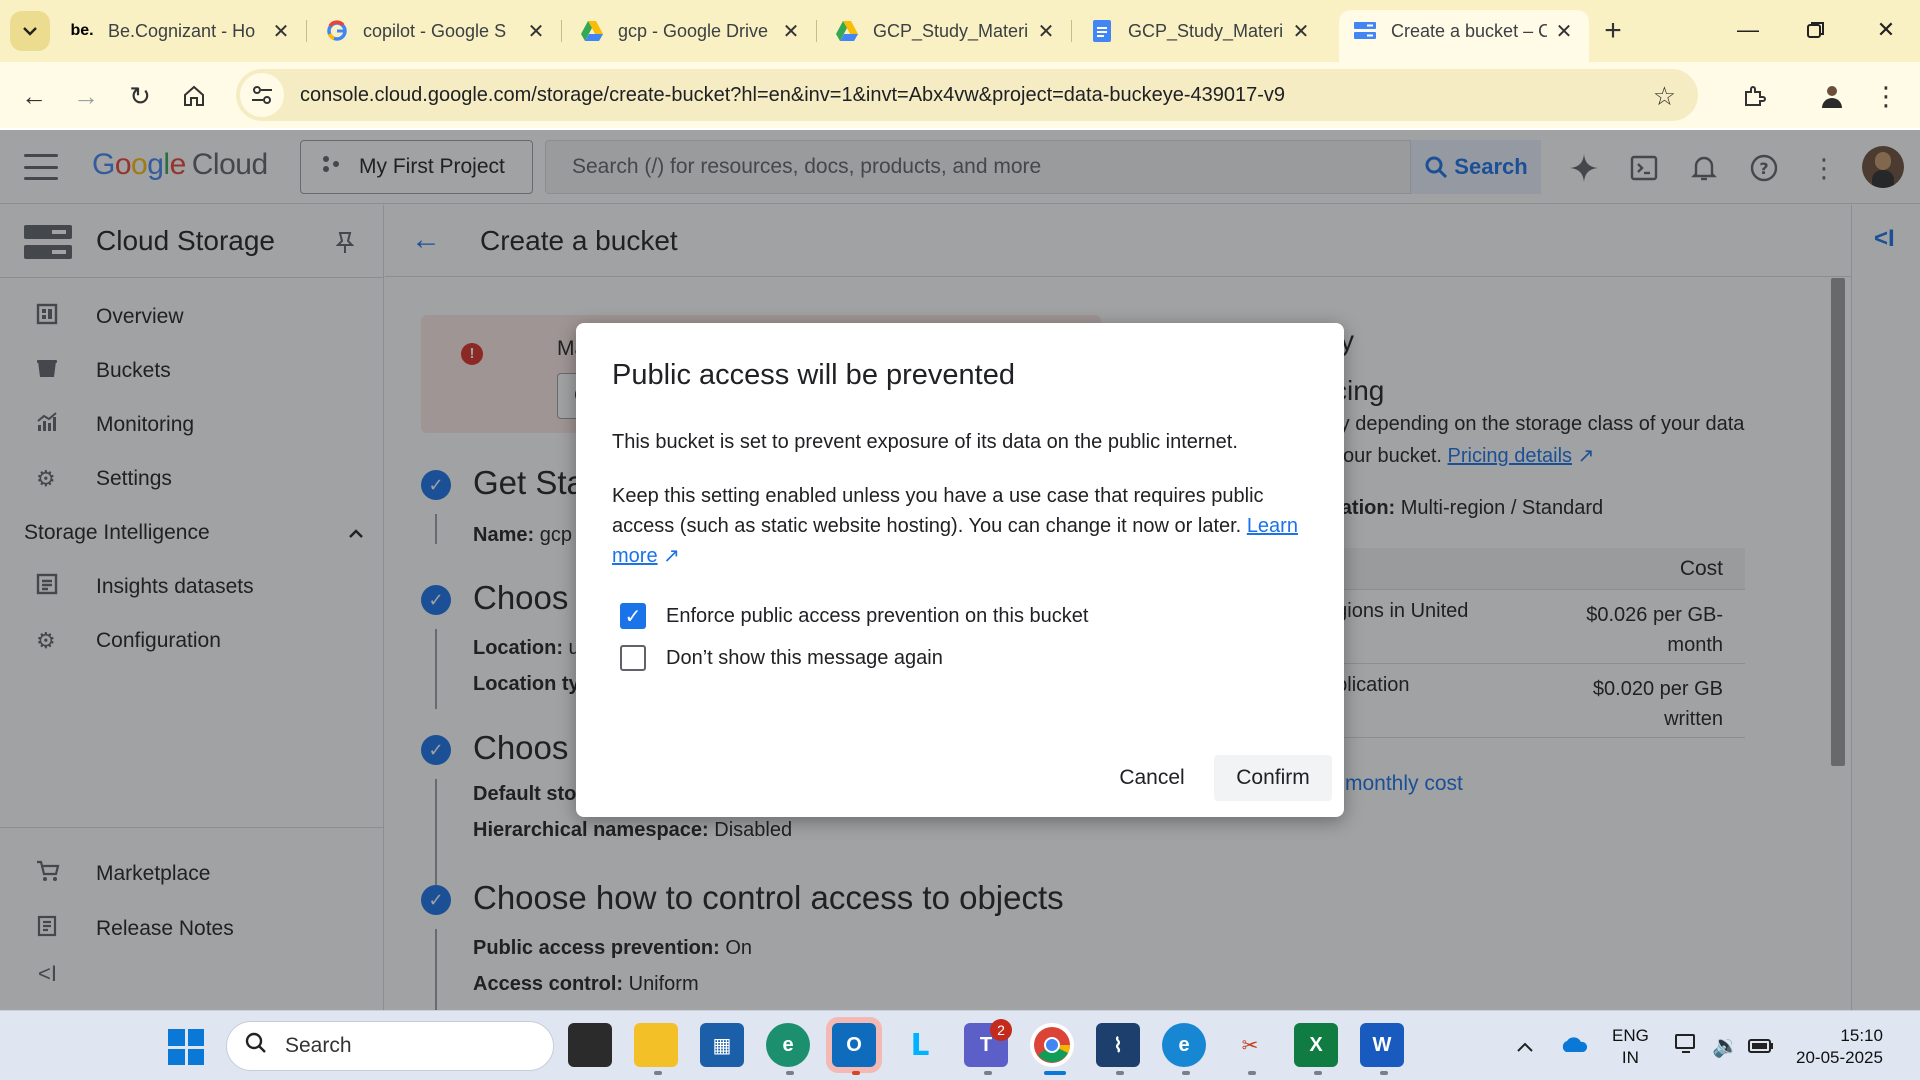  Describe the element at coordinates (1184, 1045) in the screenshot. I see `edge-icon: e` at that location.